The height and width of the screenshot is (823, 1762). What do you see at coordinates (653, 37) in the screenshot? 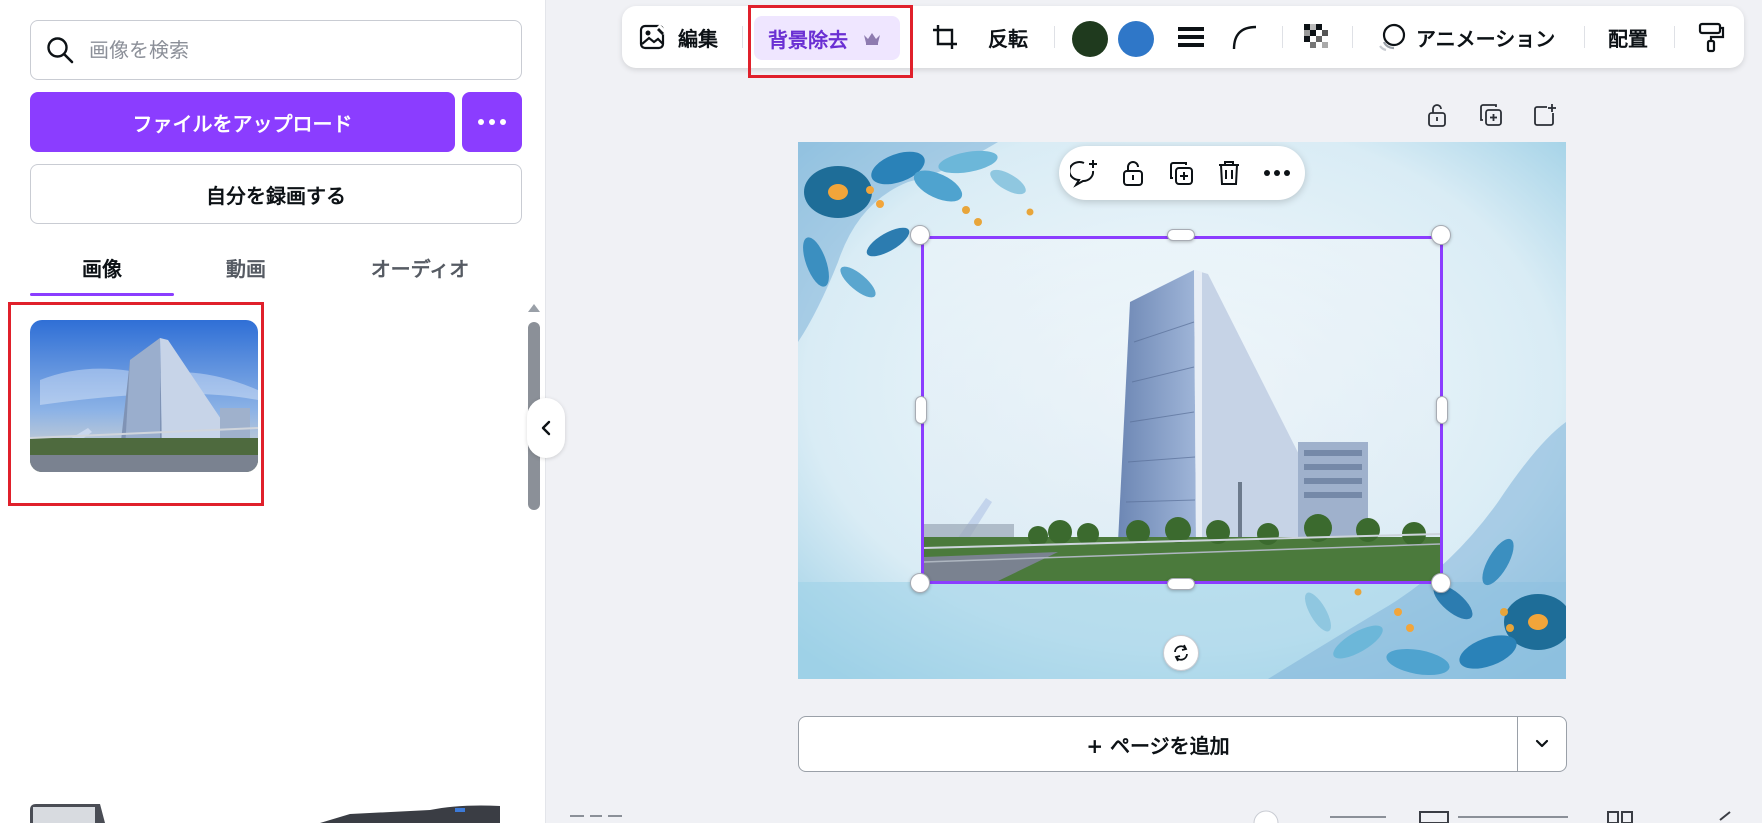
I see `image-edit-icon` at bounding box center [653, 37].